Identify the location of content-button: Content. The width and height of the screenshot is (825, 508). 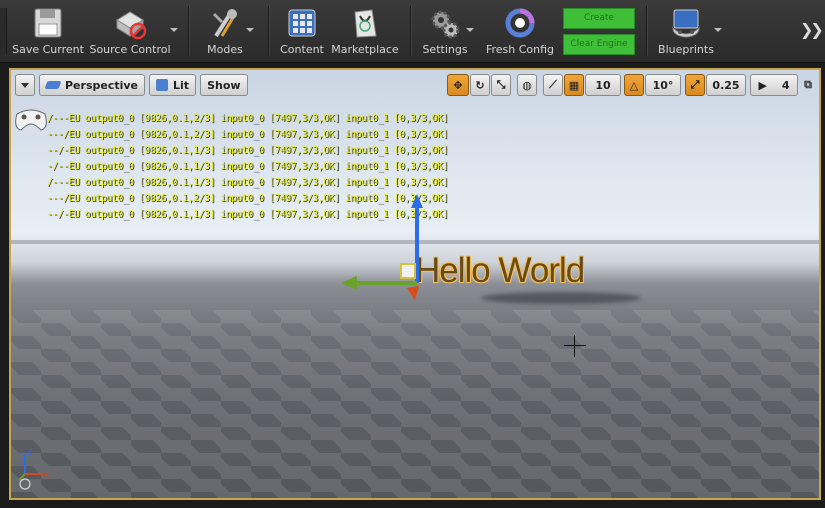
(302, 31).